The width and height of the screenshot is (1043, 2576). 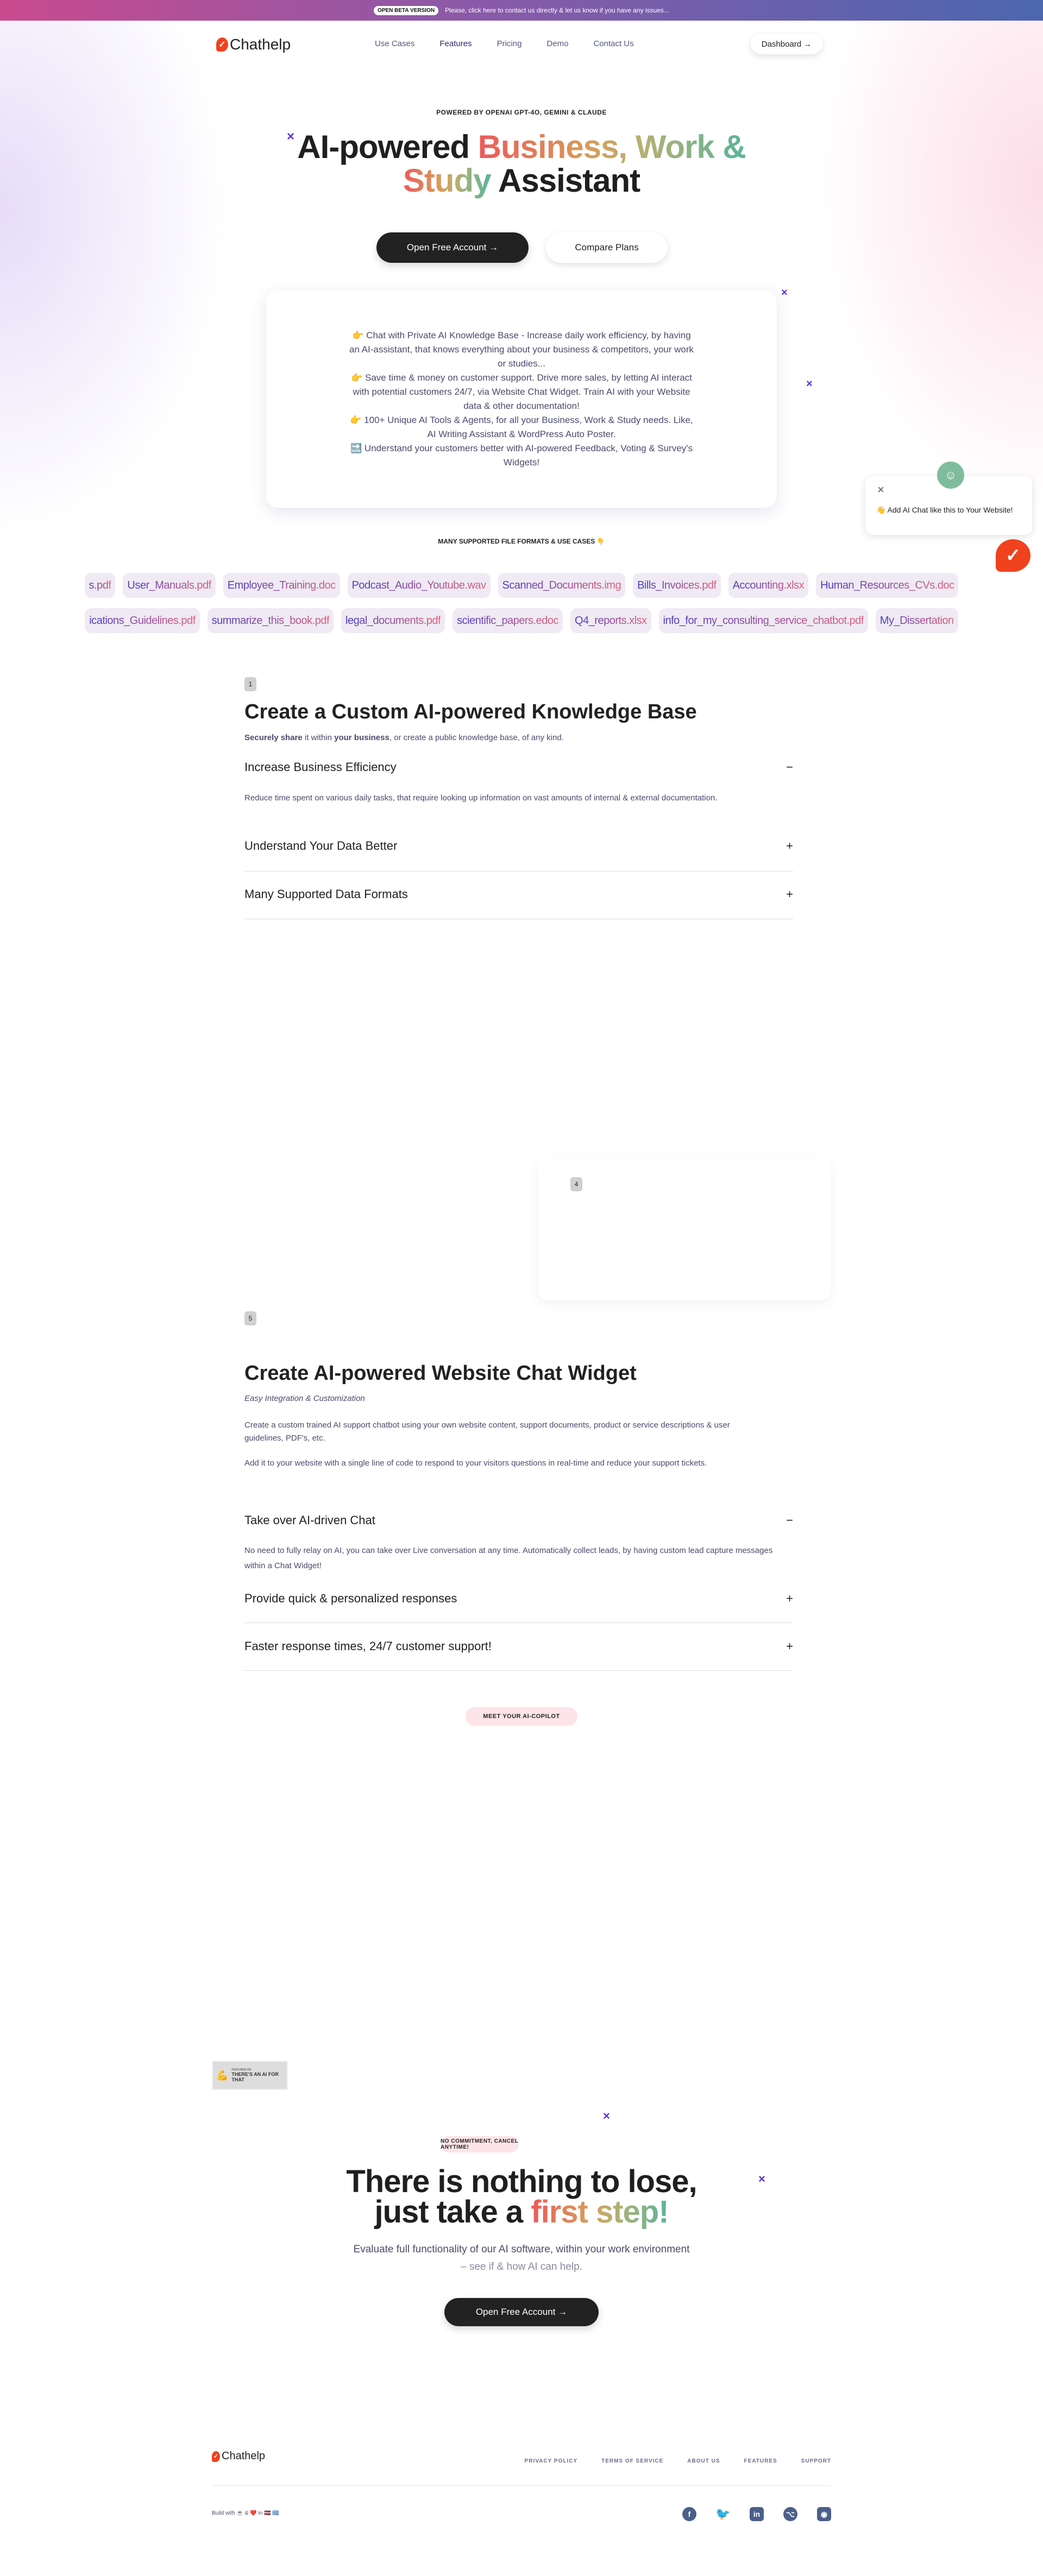 I want to click on chat-popup-message: 👋 Add AI Chat like this to Your Website!, so click(x=944, y=510).